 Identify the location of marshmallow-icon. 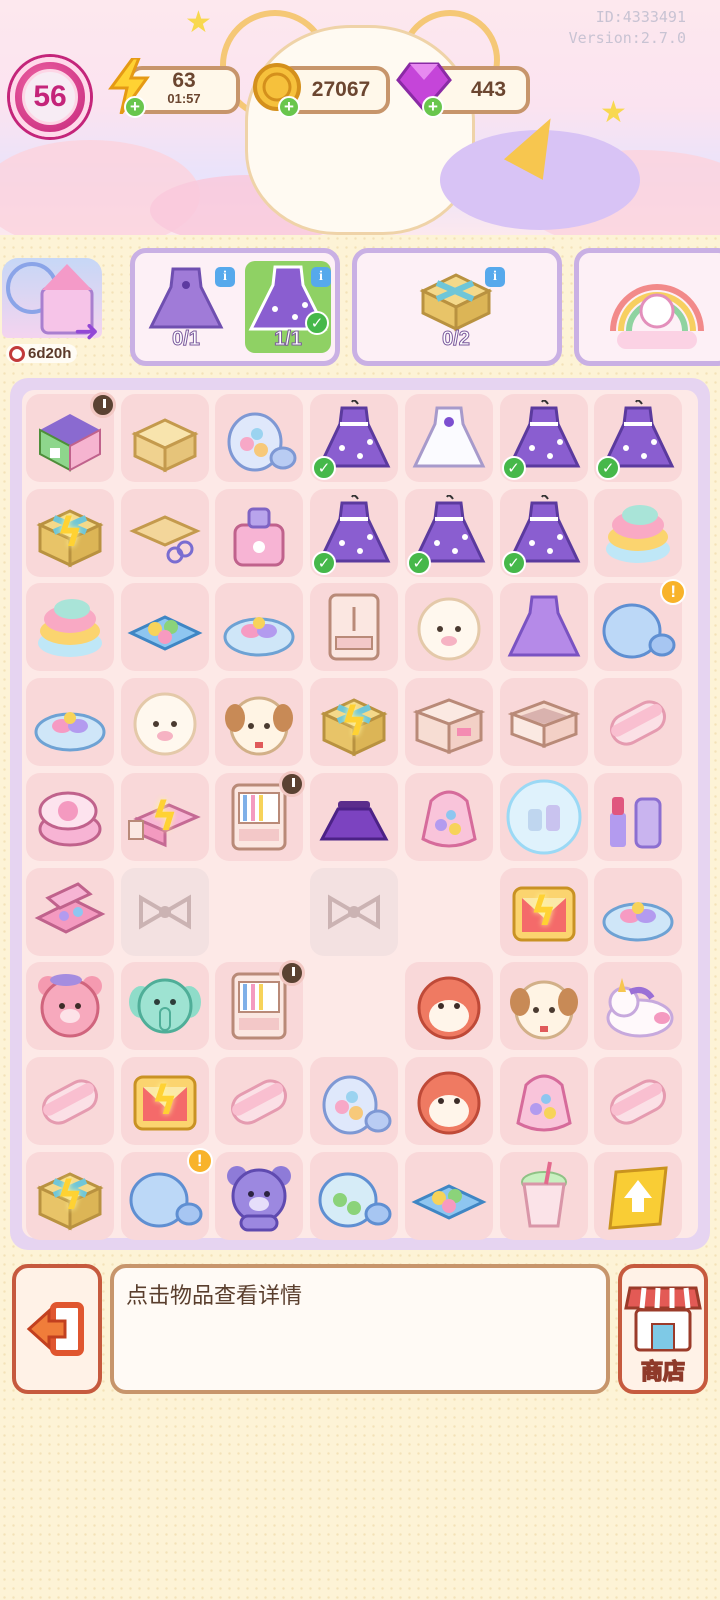
(70, 1101).